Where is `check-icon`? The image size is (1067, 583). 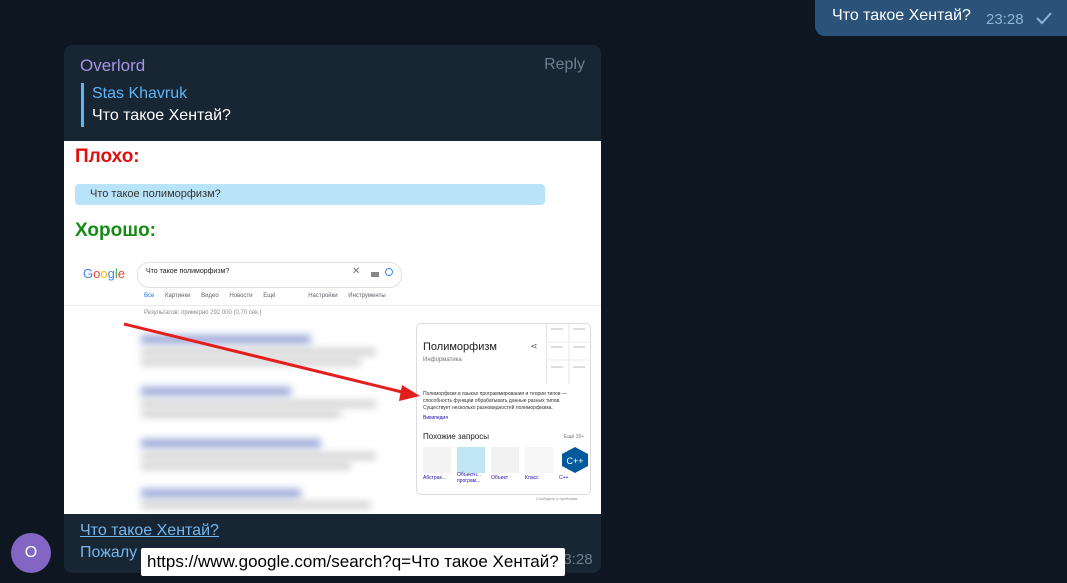 check-icon is located at coordinates (1044, 18).